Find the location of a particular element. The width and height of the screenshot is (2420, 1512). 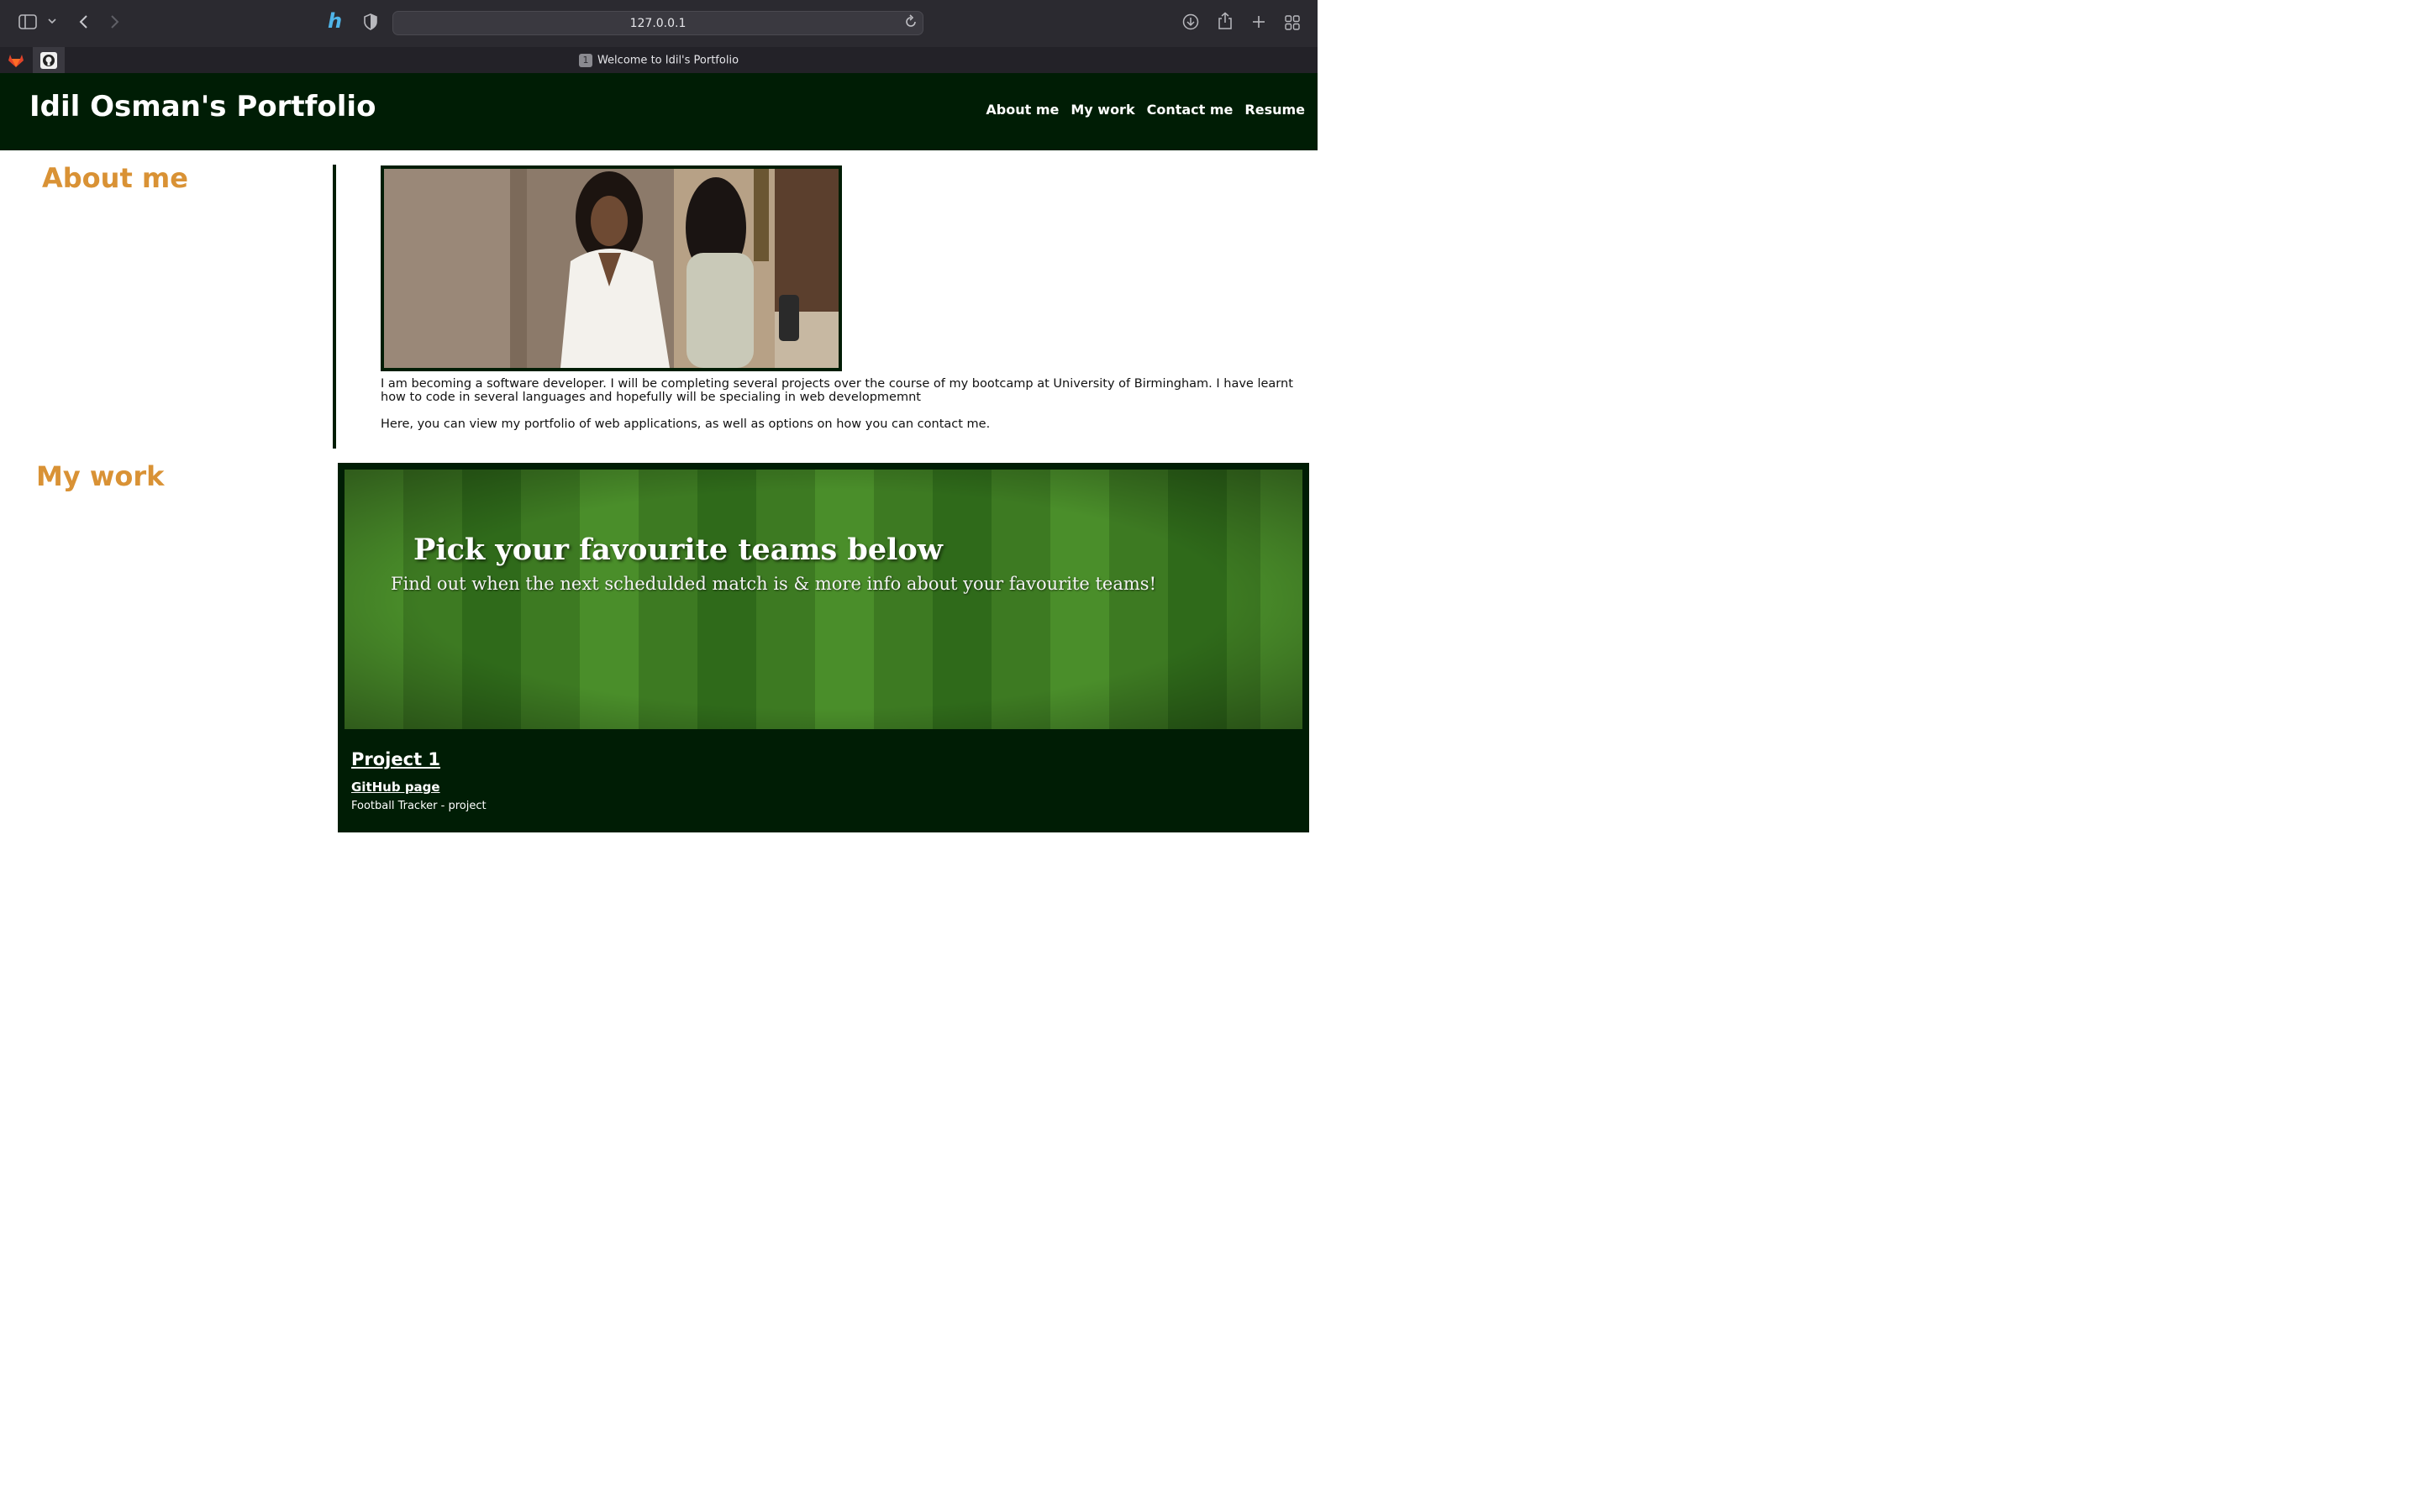

profile-photo is located at coordinates (612, 268).